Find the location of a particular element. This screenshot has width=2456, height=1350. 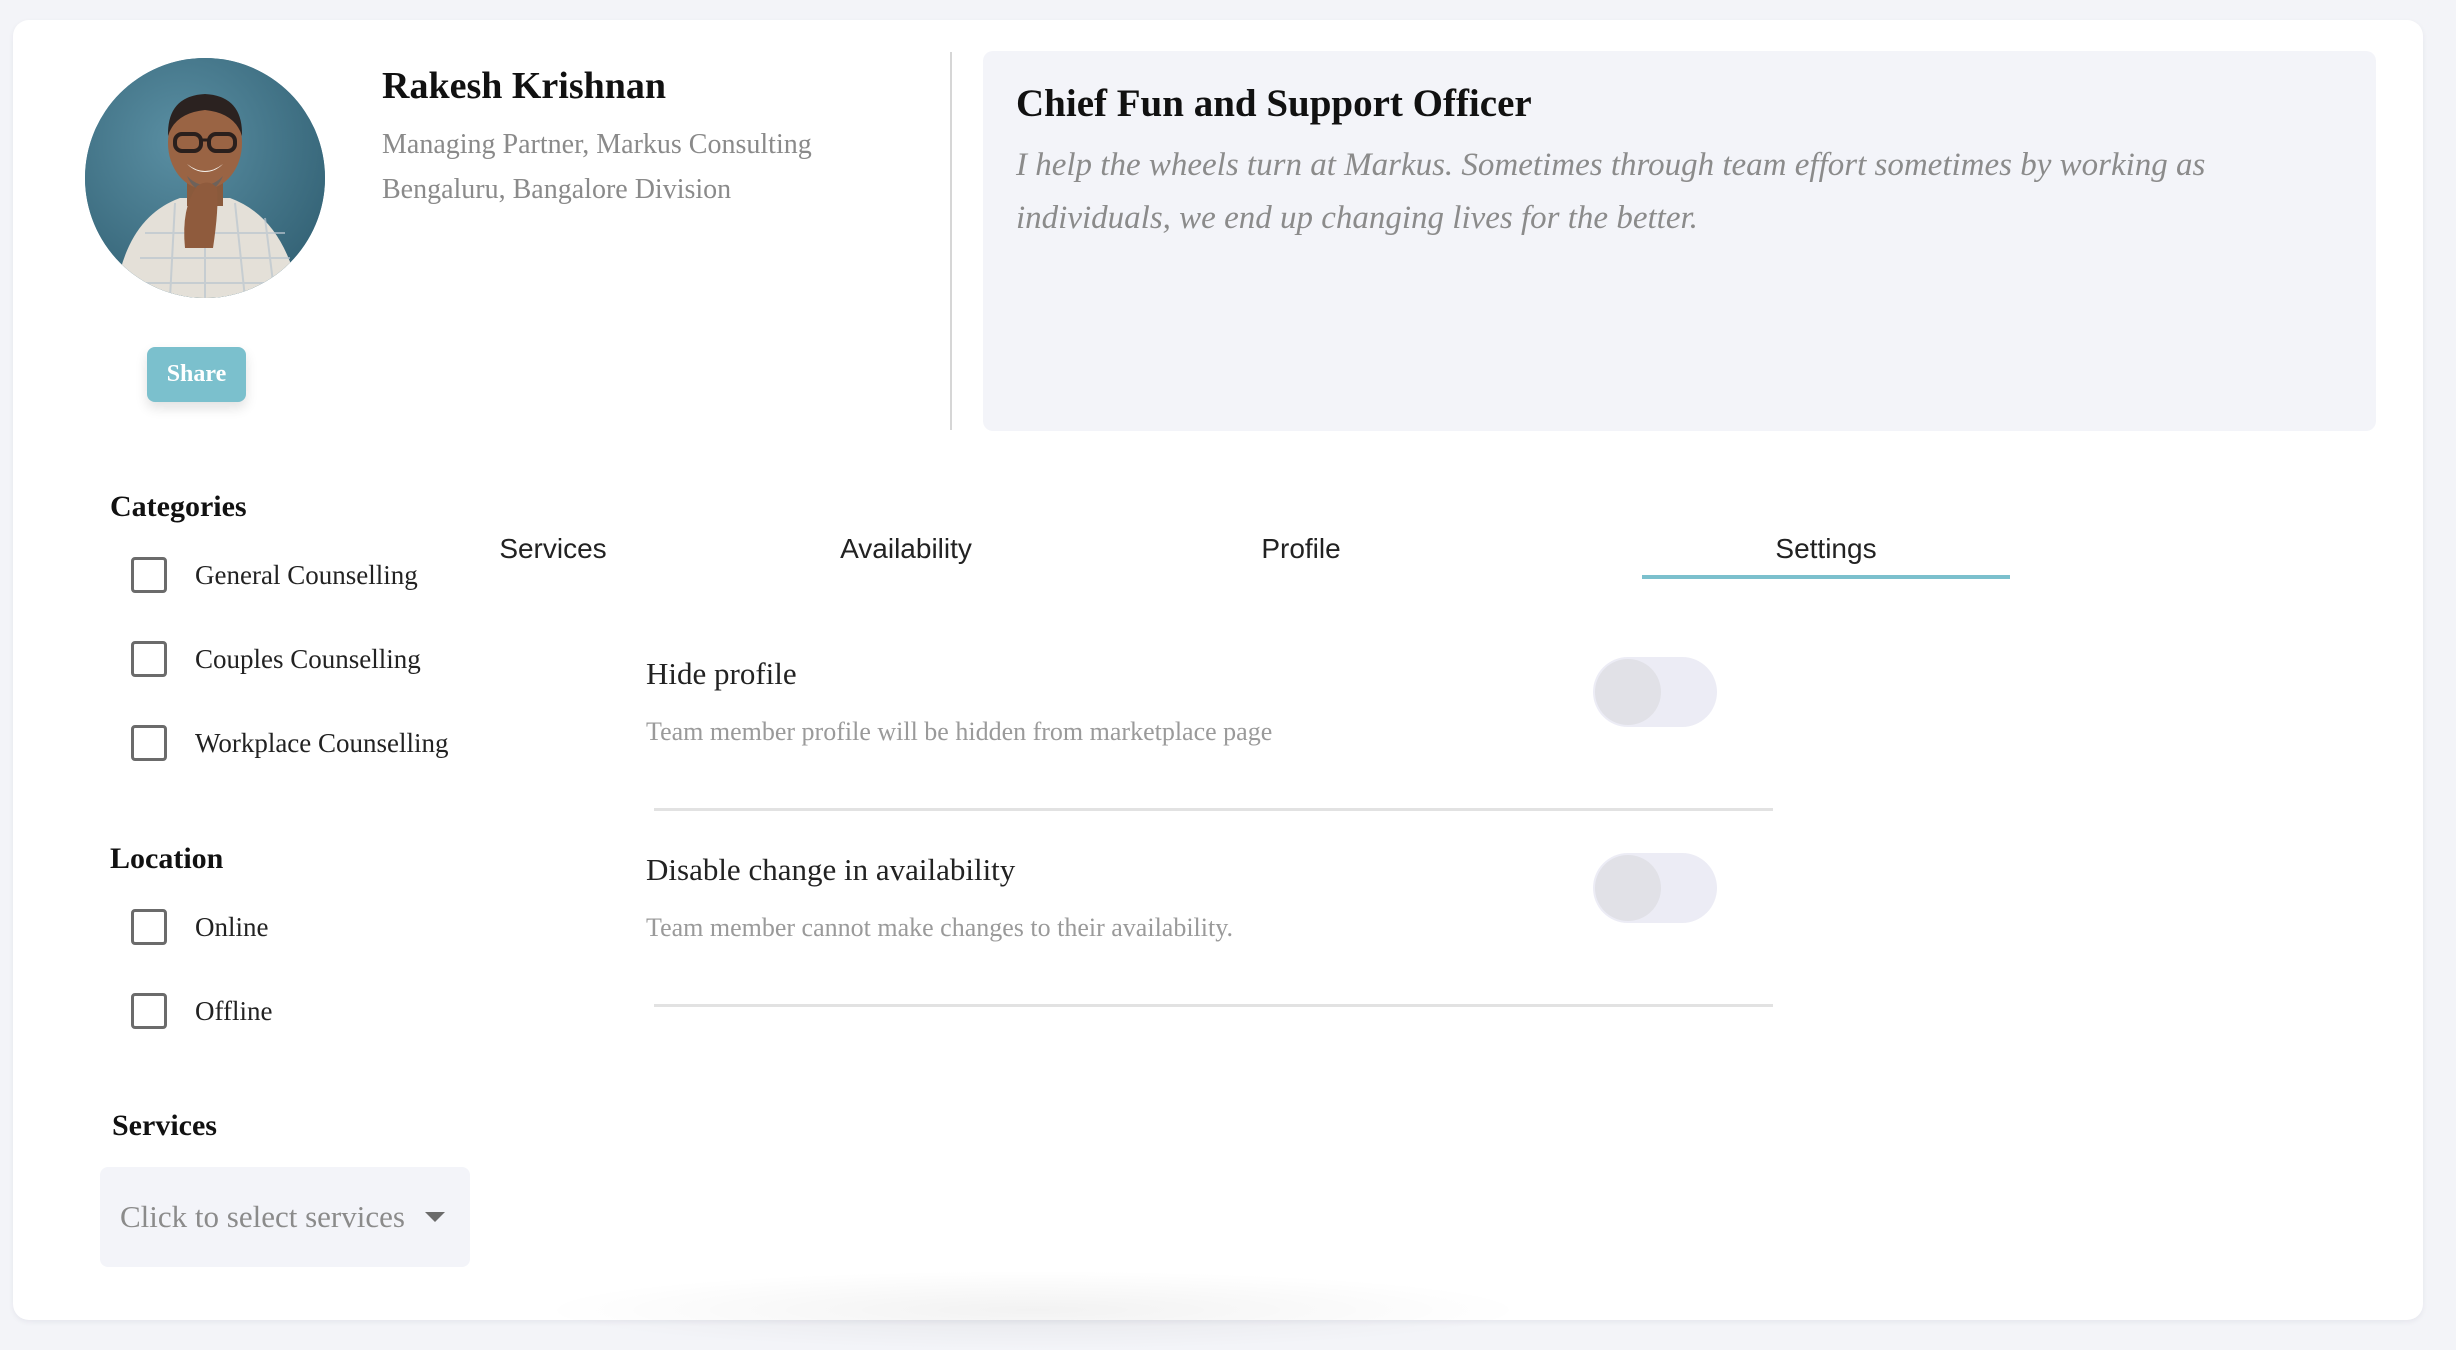

setting-disable-availability-label: Disable change in availability is located at coordinates (831, 869).